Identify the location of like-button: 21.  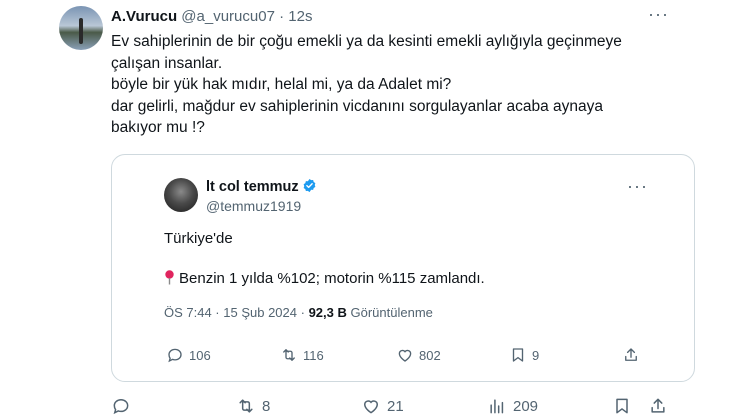
(382, 406).